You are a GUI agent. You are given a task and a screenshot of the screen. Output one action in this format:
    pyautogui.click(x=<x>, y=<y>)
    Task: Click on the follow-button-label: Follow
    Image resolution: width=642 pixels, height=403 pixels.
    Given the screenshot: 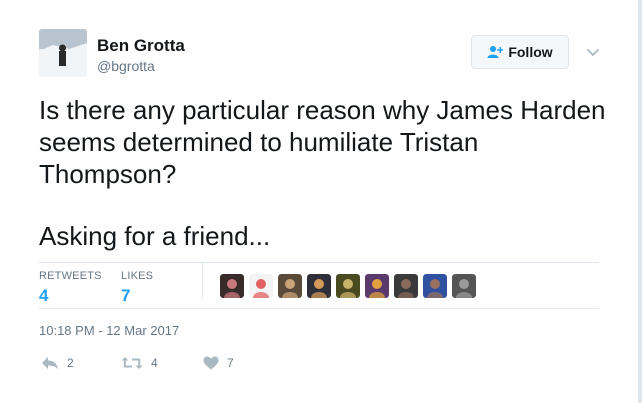 What is the action you would take?
    pyautogui.click(x=530, y=52)
    